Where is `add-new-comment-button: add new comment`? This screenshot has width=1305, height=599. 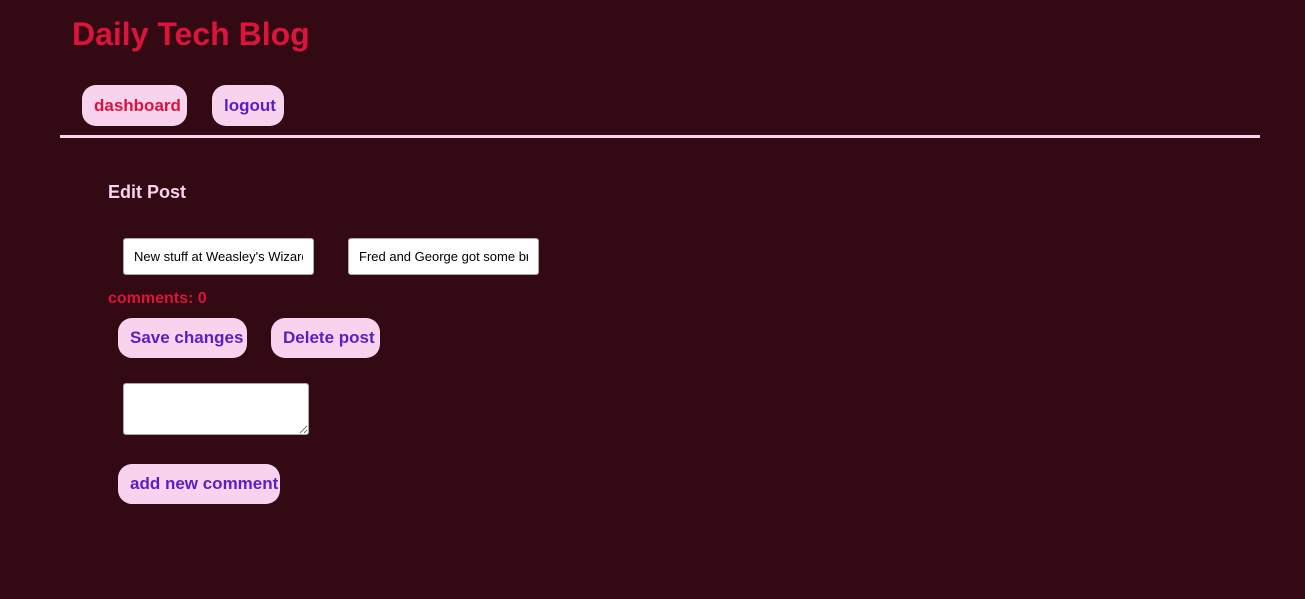 add-new-comment-button: add new comment is located at coordinates (199, 484).